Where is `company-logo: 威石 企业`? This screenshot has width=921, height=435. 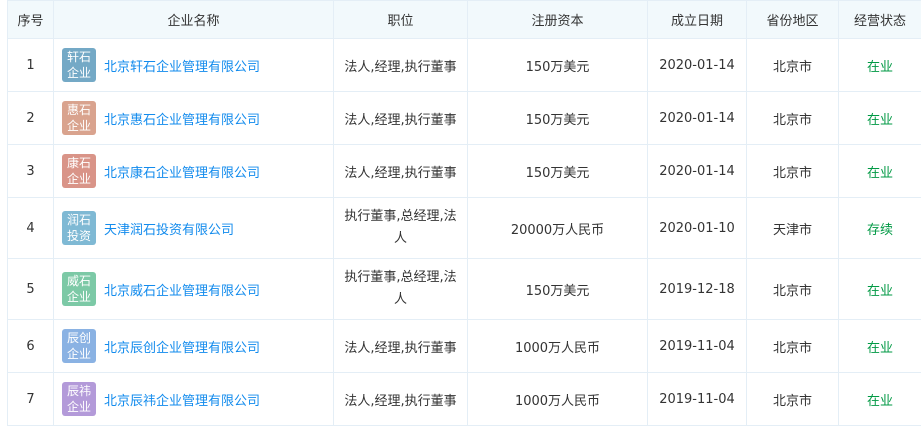
company-logo: 威石 企业 is located at coordinates (79, 289).